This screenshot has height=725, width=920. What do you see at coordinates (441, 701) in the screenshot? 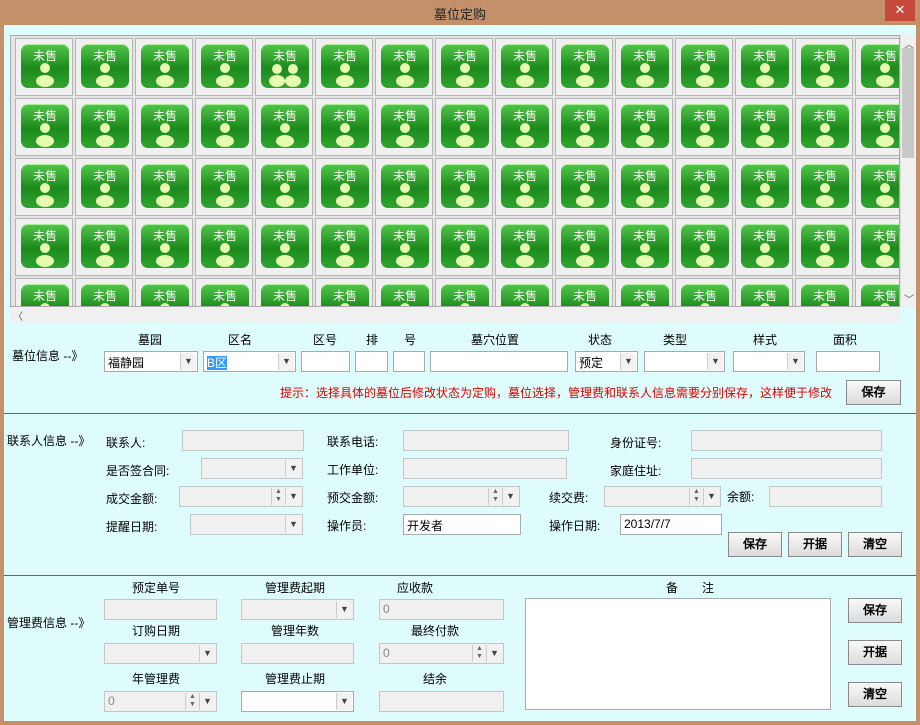
I see `surplus-input` at bounding box center [441, 701].